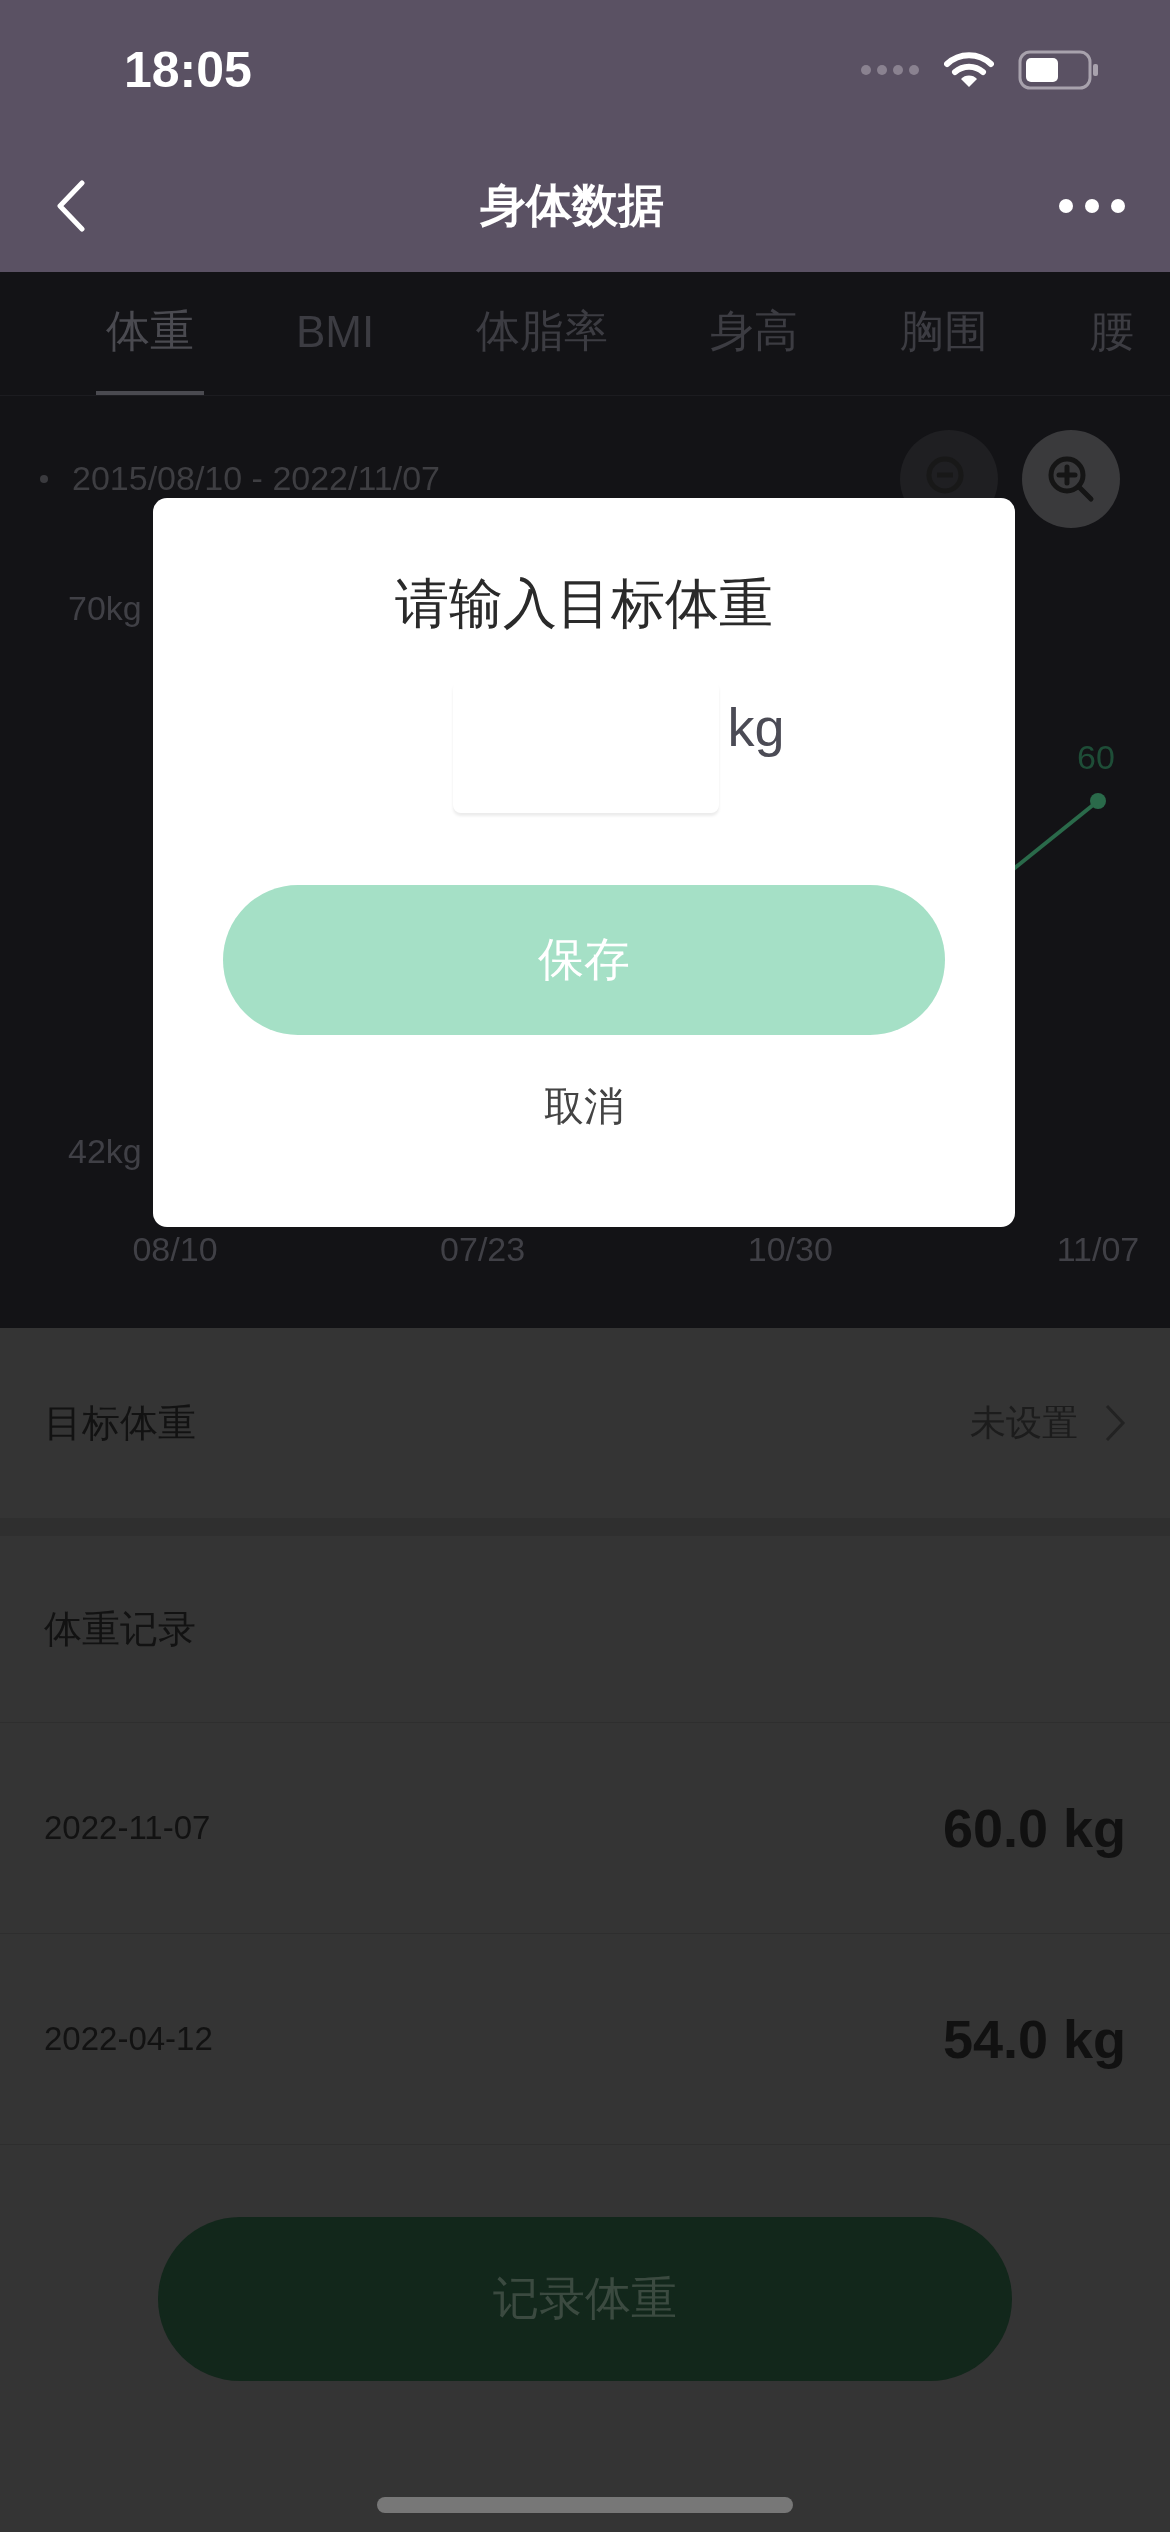 Image resolution: width=1170 pixels, height=2532 pixels. What do you see at coordinates (1092, 206) in the screenshot?
I see `more-icon` at bounding box center [1092, 206].